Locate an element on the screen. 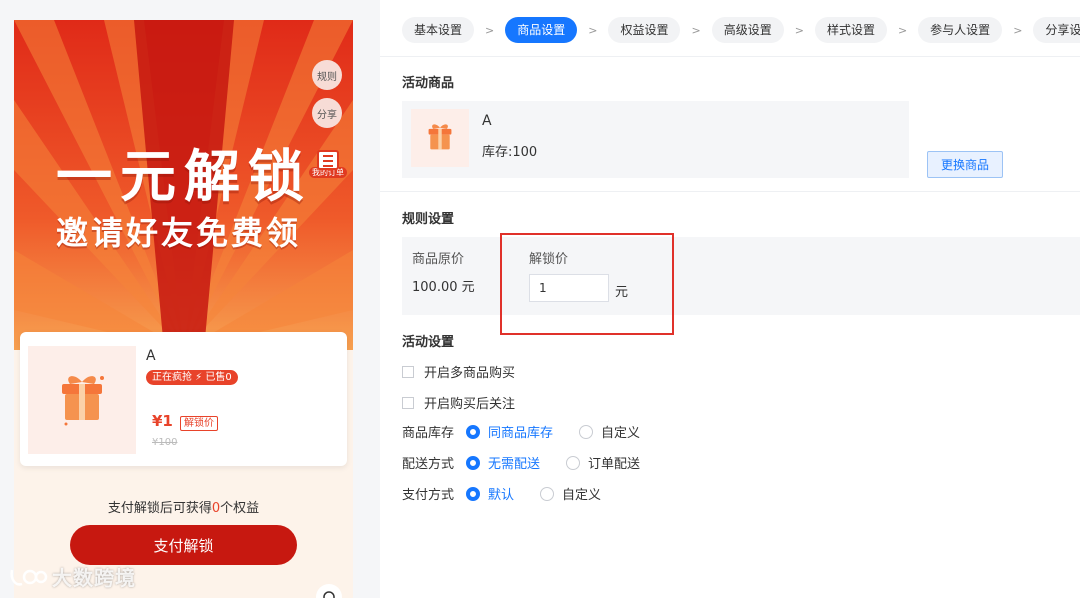 Image resolution: width=1080 pixels, height=598 pixels. highlight-frame is located at coordinates (587, 284).